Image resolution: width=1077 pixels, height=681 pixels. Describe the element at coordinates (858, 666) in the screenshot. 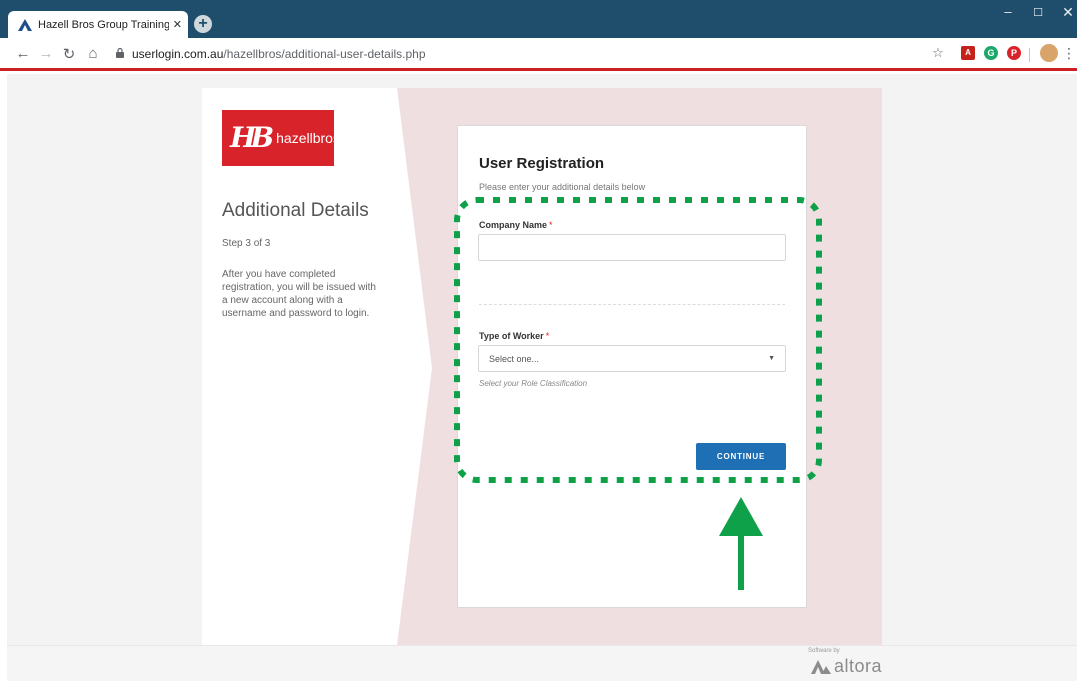

I see `altora-wordmark: altora` at that location.